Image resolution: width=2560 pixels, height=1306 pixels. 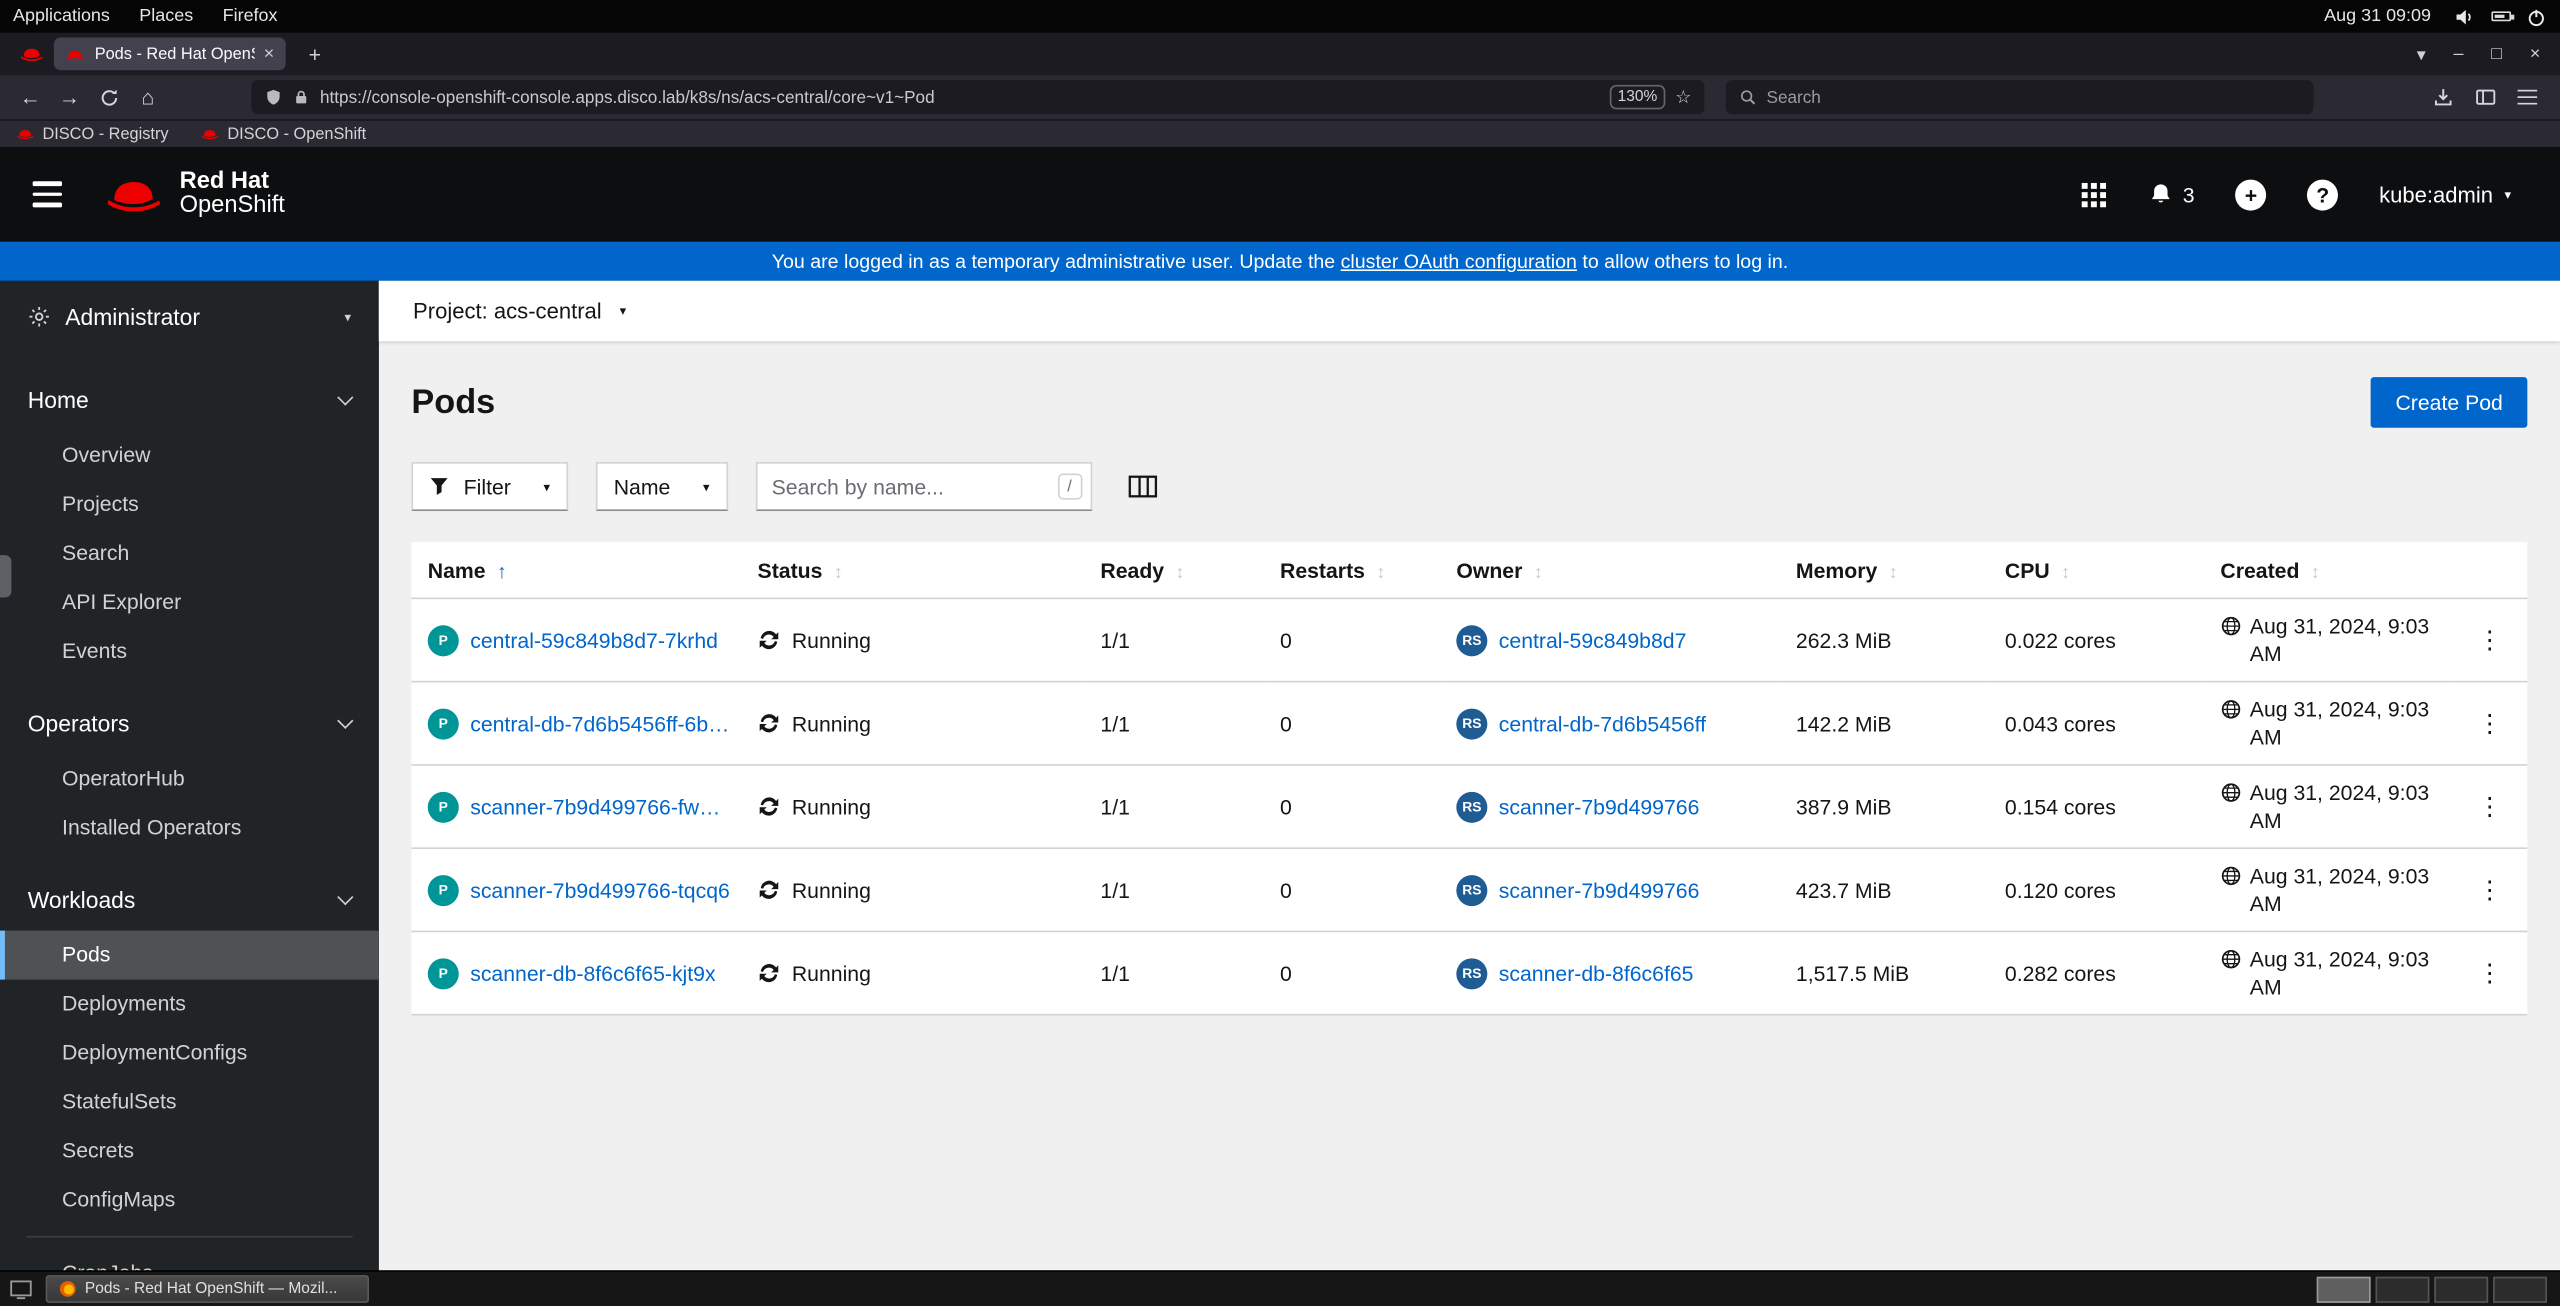 What do you see at coordinates (189, 1004) in the screenshot?
I see `sidebar-item-deployments: Deployments` at bounding box center [189, 1004].